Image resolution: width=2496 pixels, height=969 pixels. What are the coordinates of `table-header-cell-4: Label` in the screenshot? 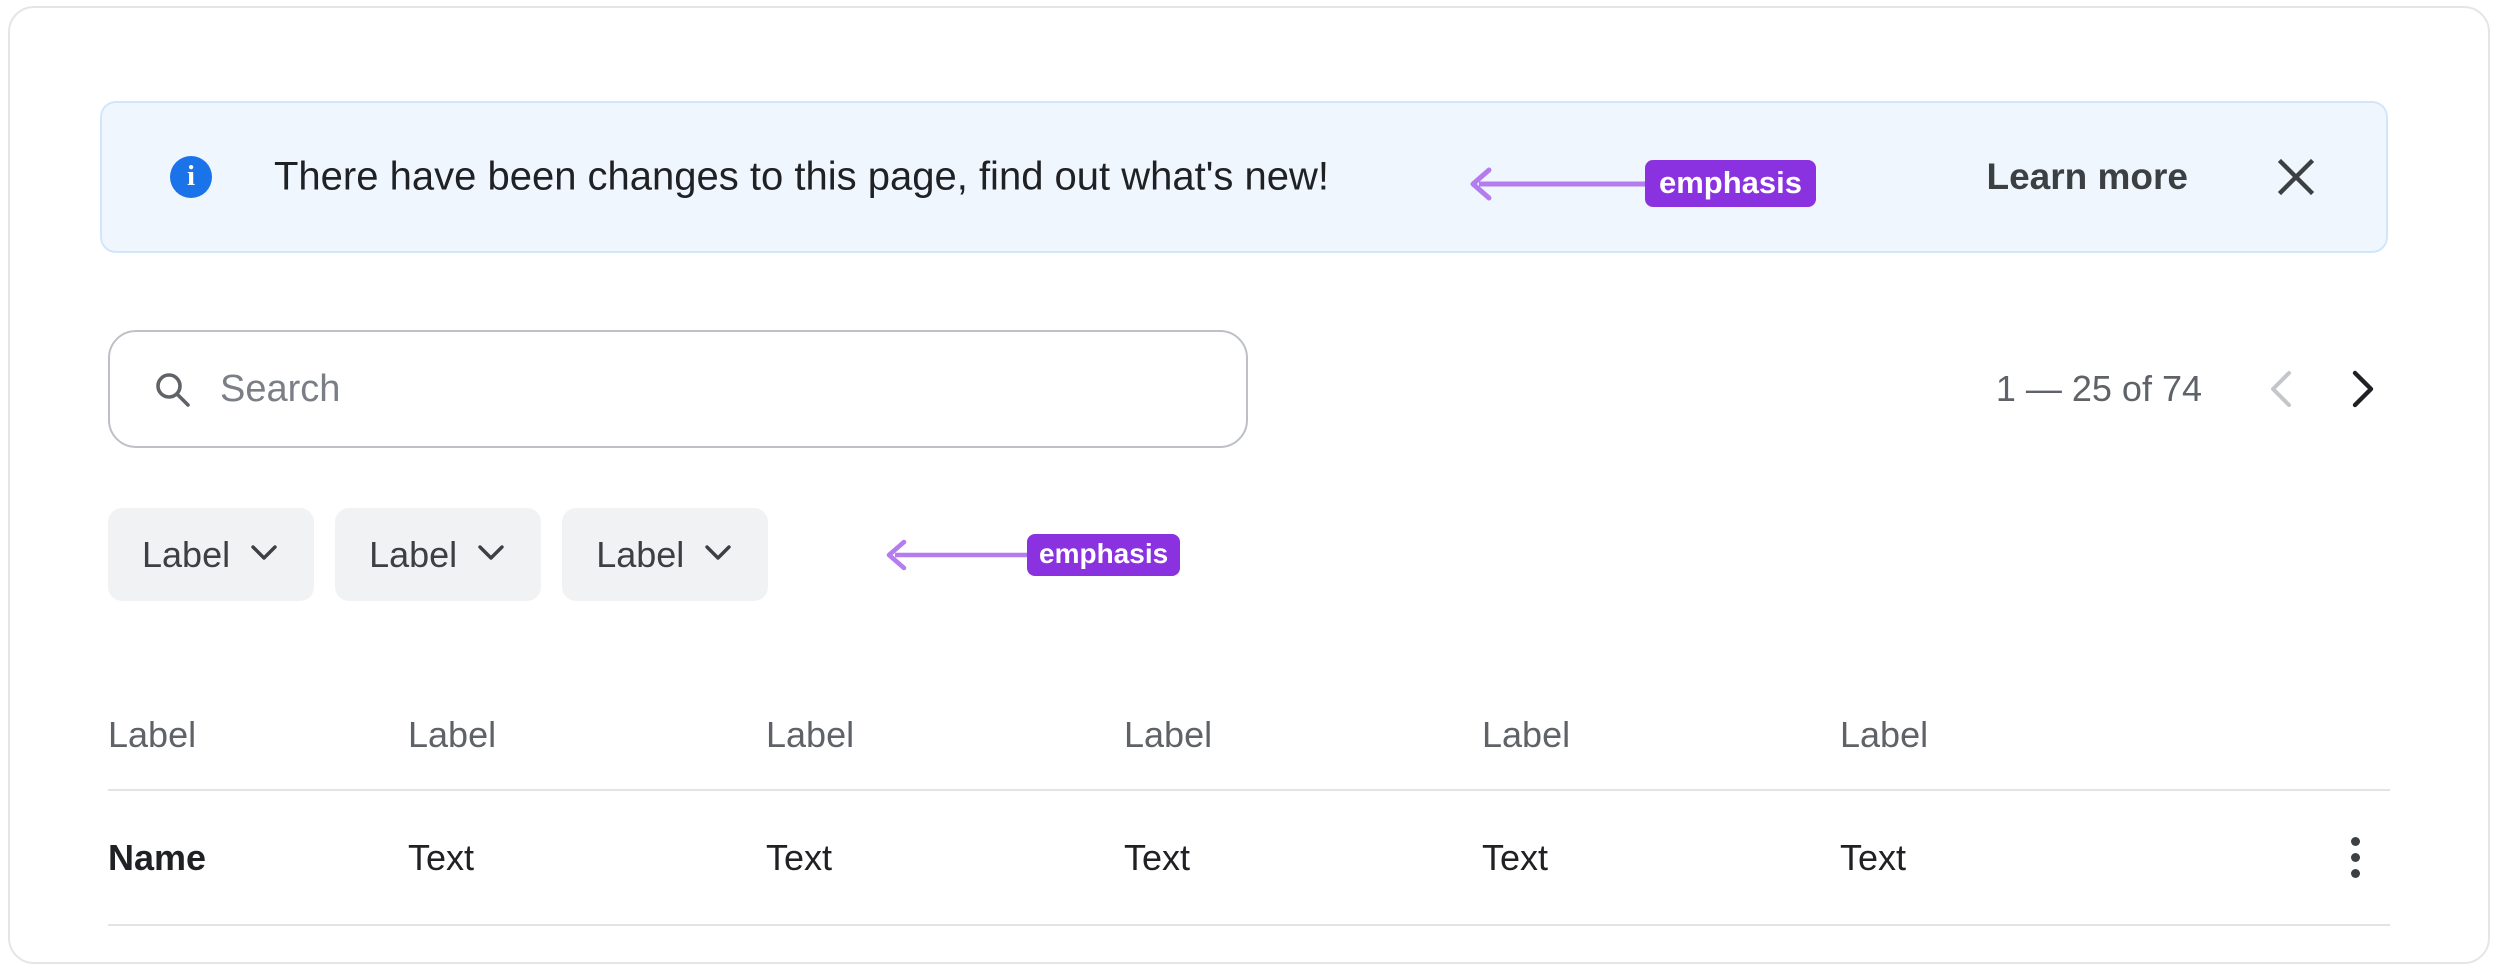 It's located at (1168, 734).